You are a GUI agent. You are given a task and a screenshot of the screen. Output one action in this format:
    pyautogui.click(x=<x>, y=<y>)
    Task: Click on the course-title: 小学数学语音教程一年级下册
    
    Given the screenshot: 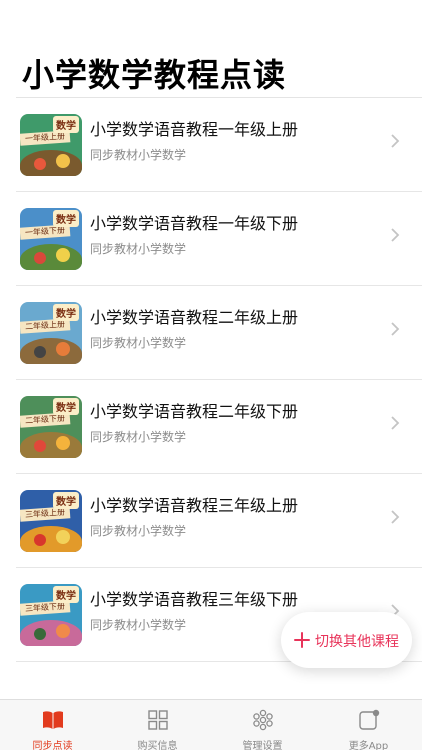 What is the action you would take?
    pyautogui.click(x=194, y=223)
    